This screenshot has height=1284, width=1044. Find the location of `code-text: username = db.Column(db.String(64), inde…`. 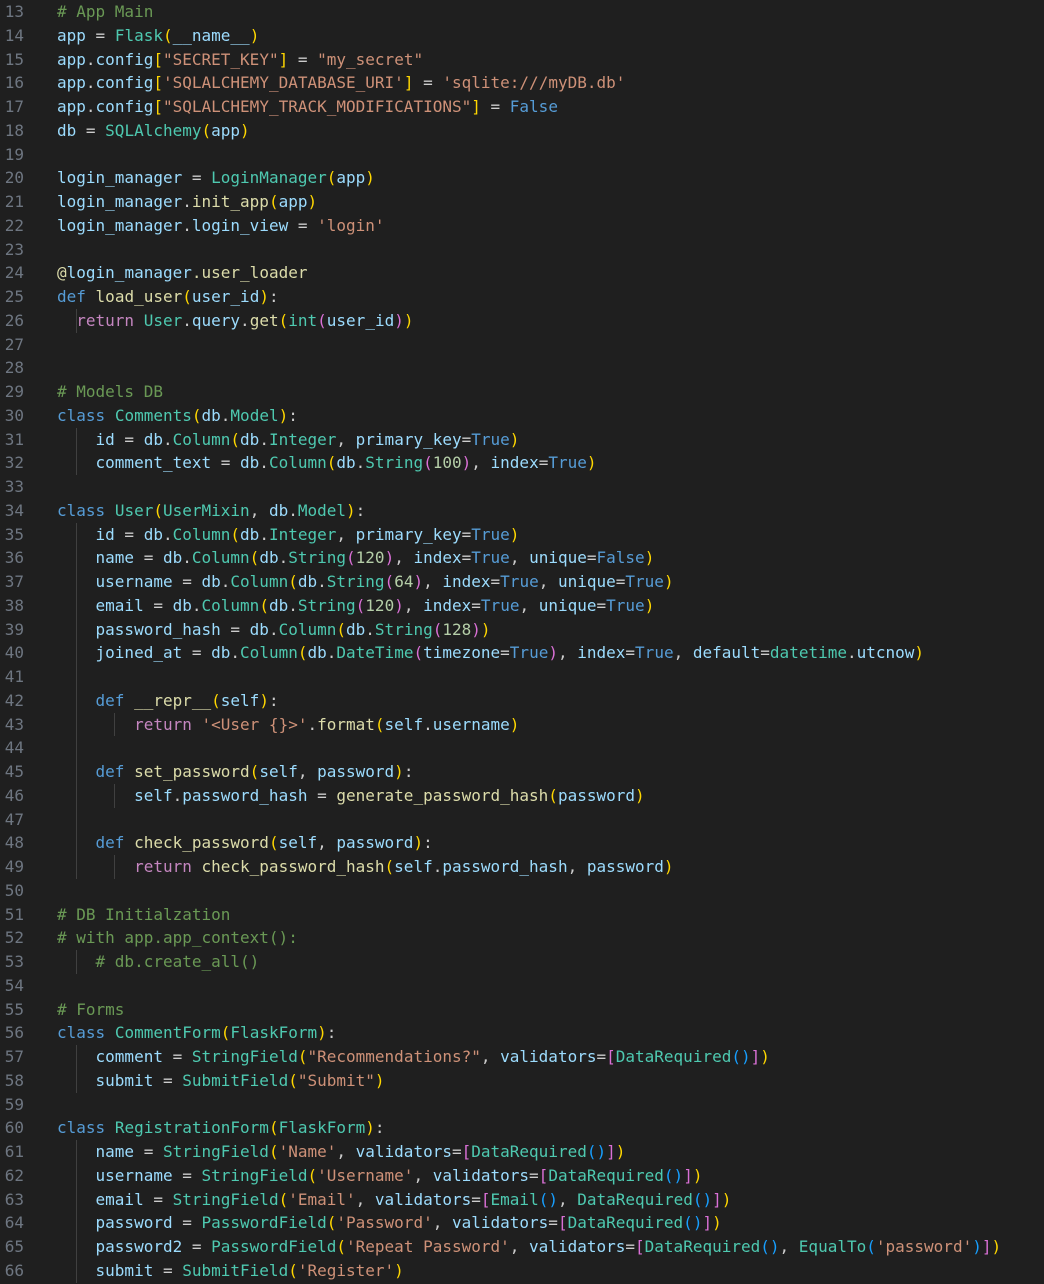

code-text: username = db.Column(db.String(64), inde… is located at coordinates (365, 582).